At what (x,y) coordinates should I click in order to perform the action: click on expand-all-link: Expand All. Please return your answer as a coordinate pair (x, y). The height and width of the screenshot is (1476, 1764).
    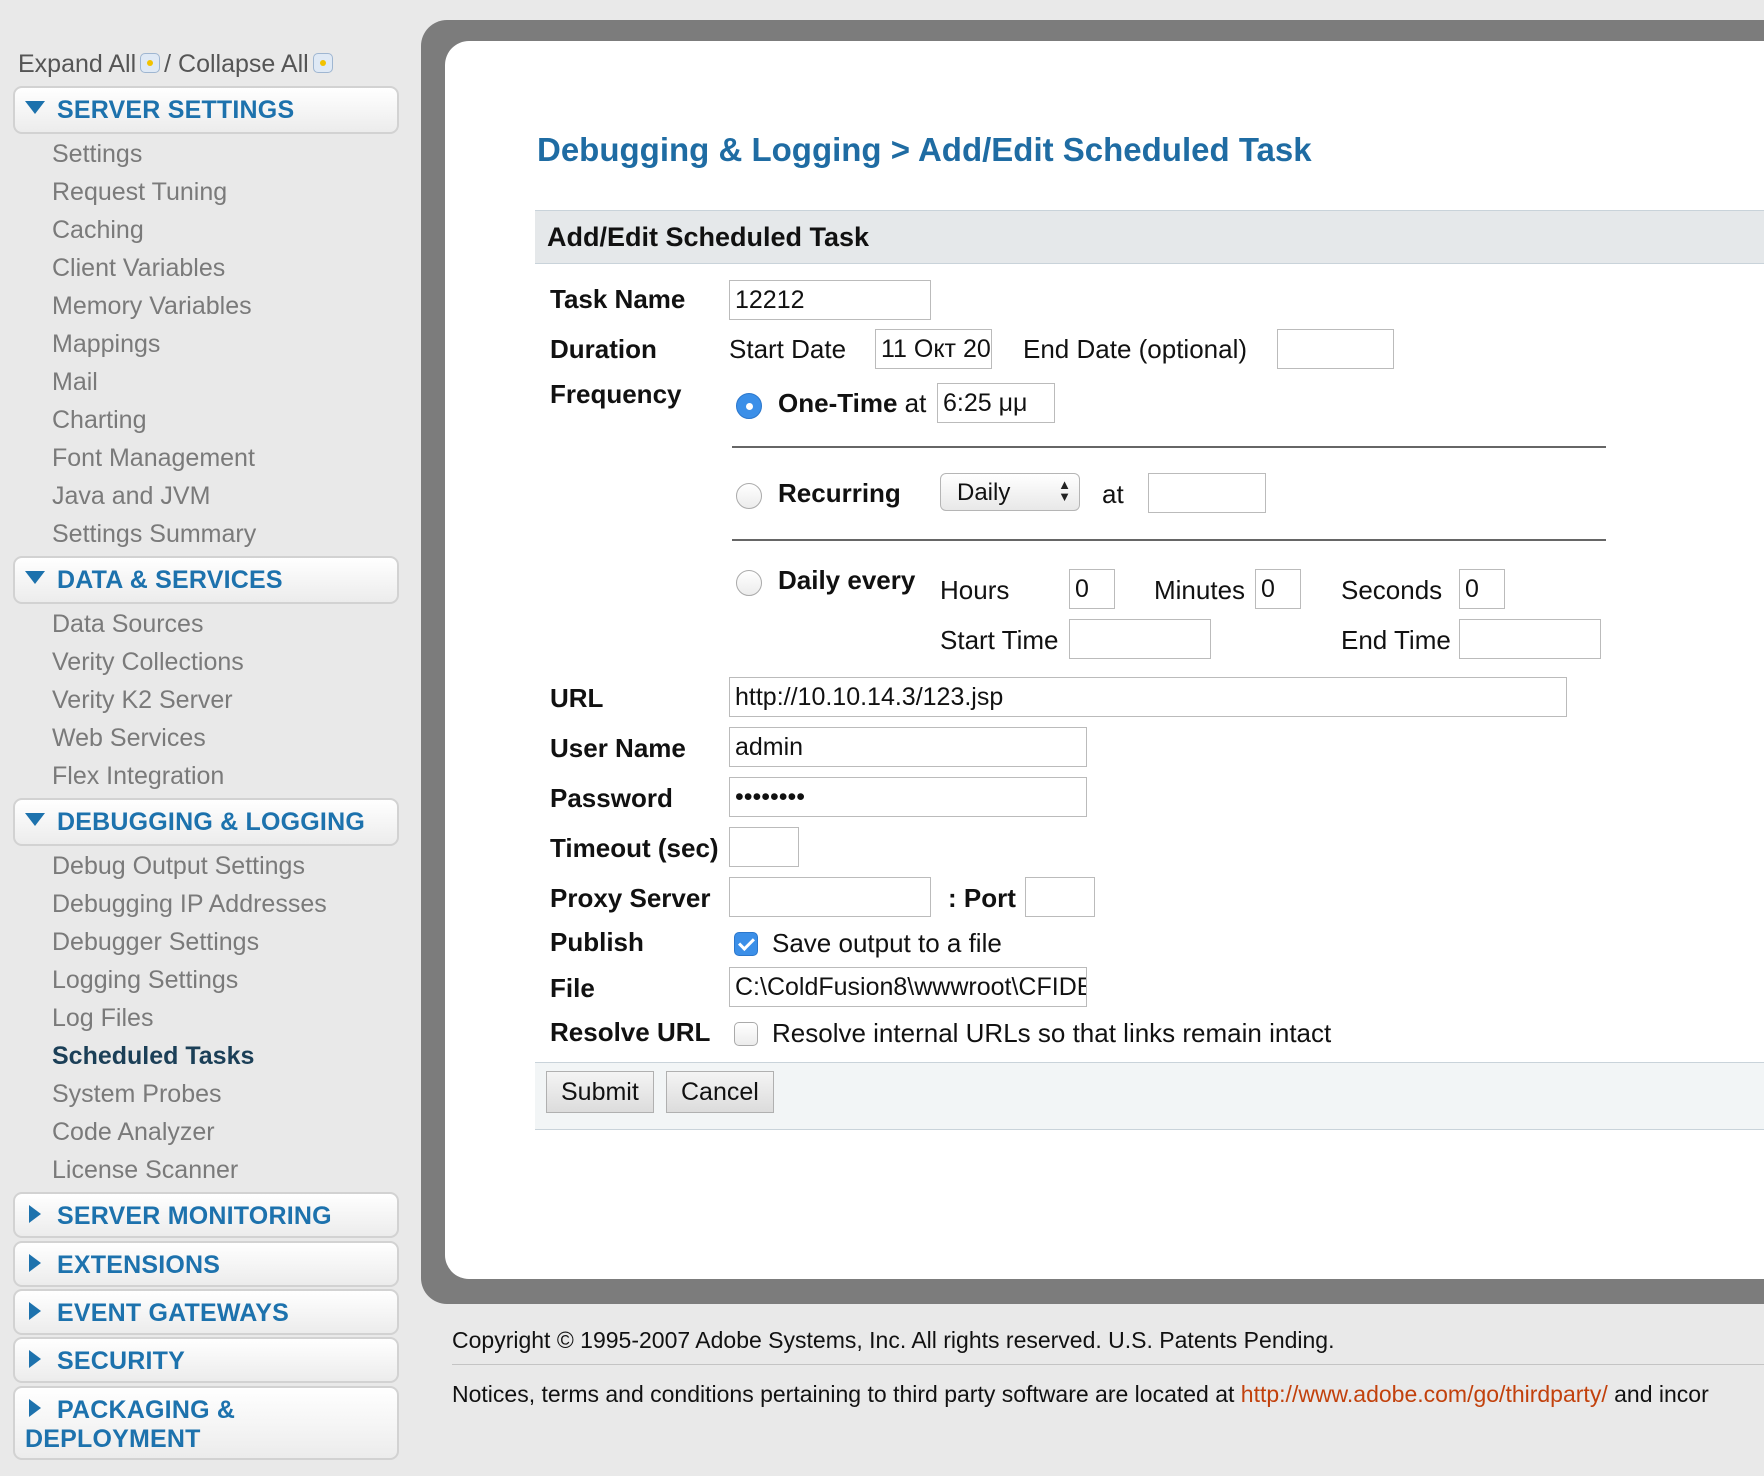
    Looking at the image, I should click on (77, 64).